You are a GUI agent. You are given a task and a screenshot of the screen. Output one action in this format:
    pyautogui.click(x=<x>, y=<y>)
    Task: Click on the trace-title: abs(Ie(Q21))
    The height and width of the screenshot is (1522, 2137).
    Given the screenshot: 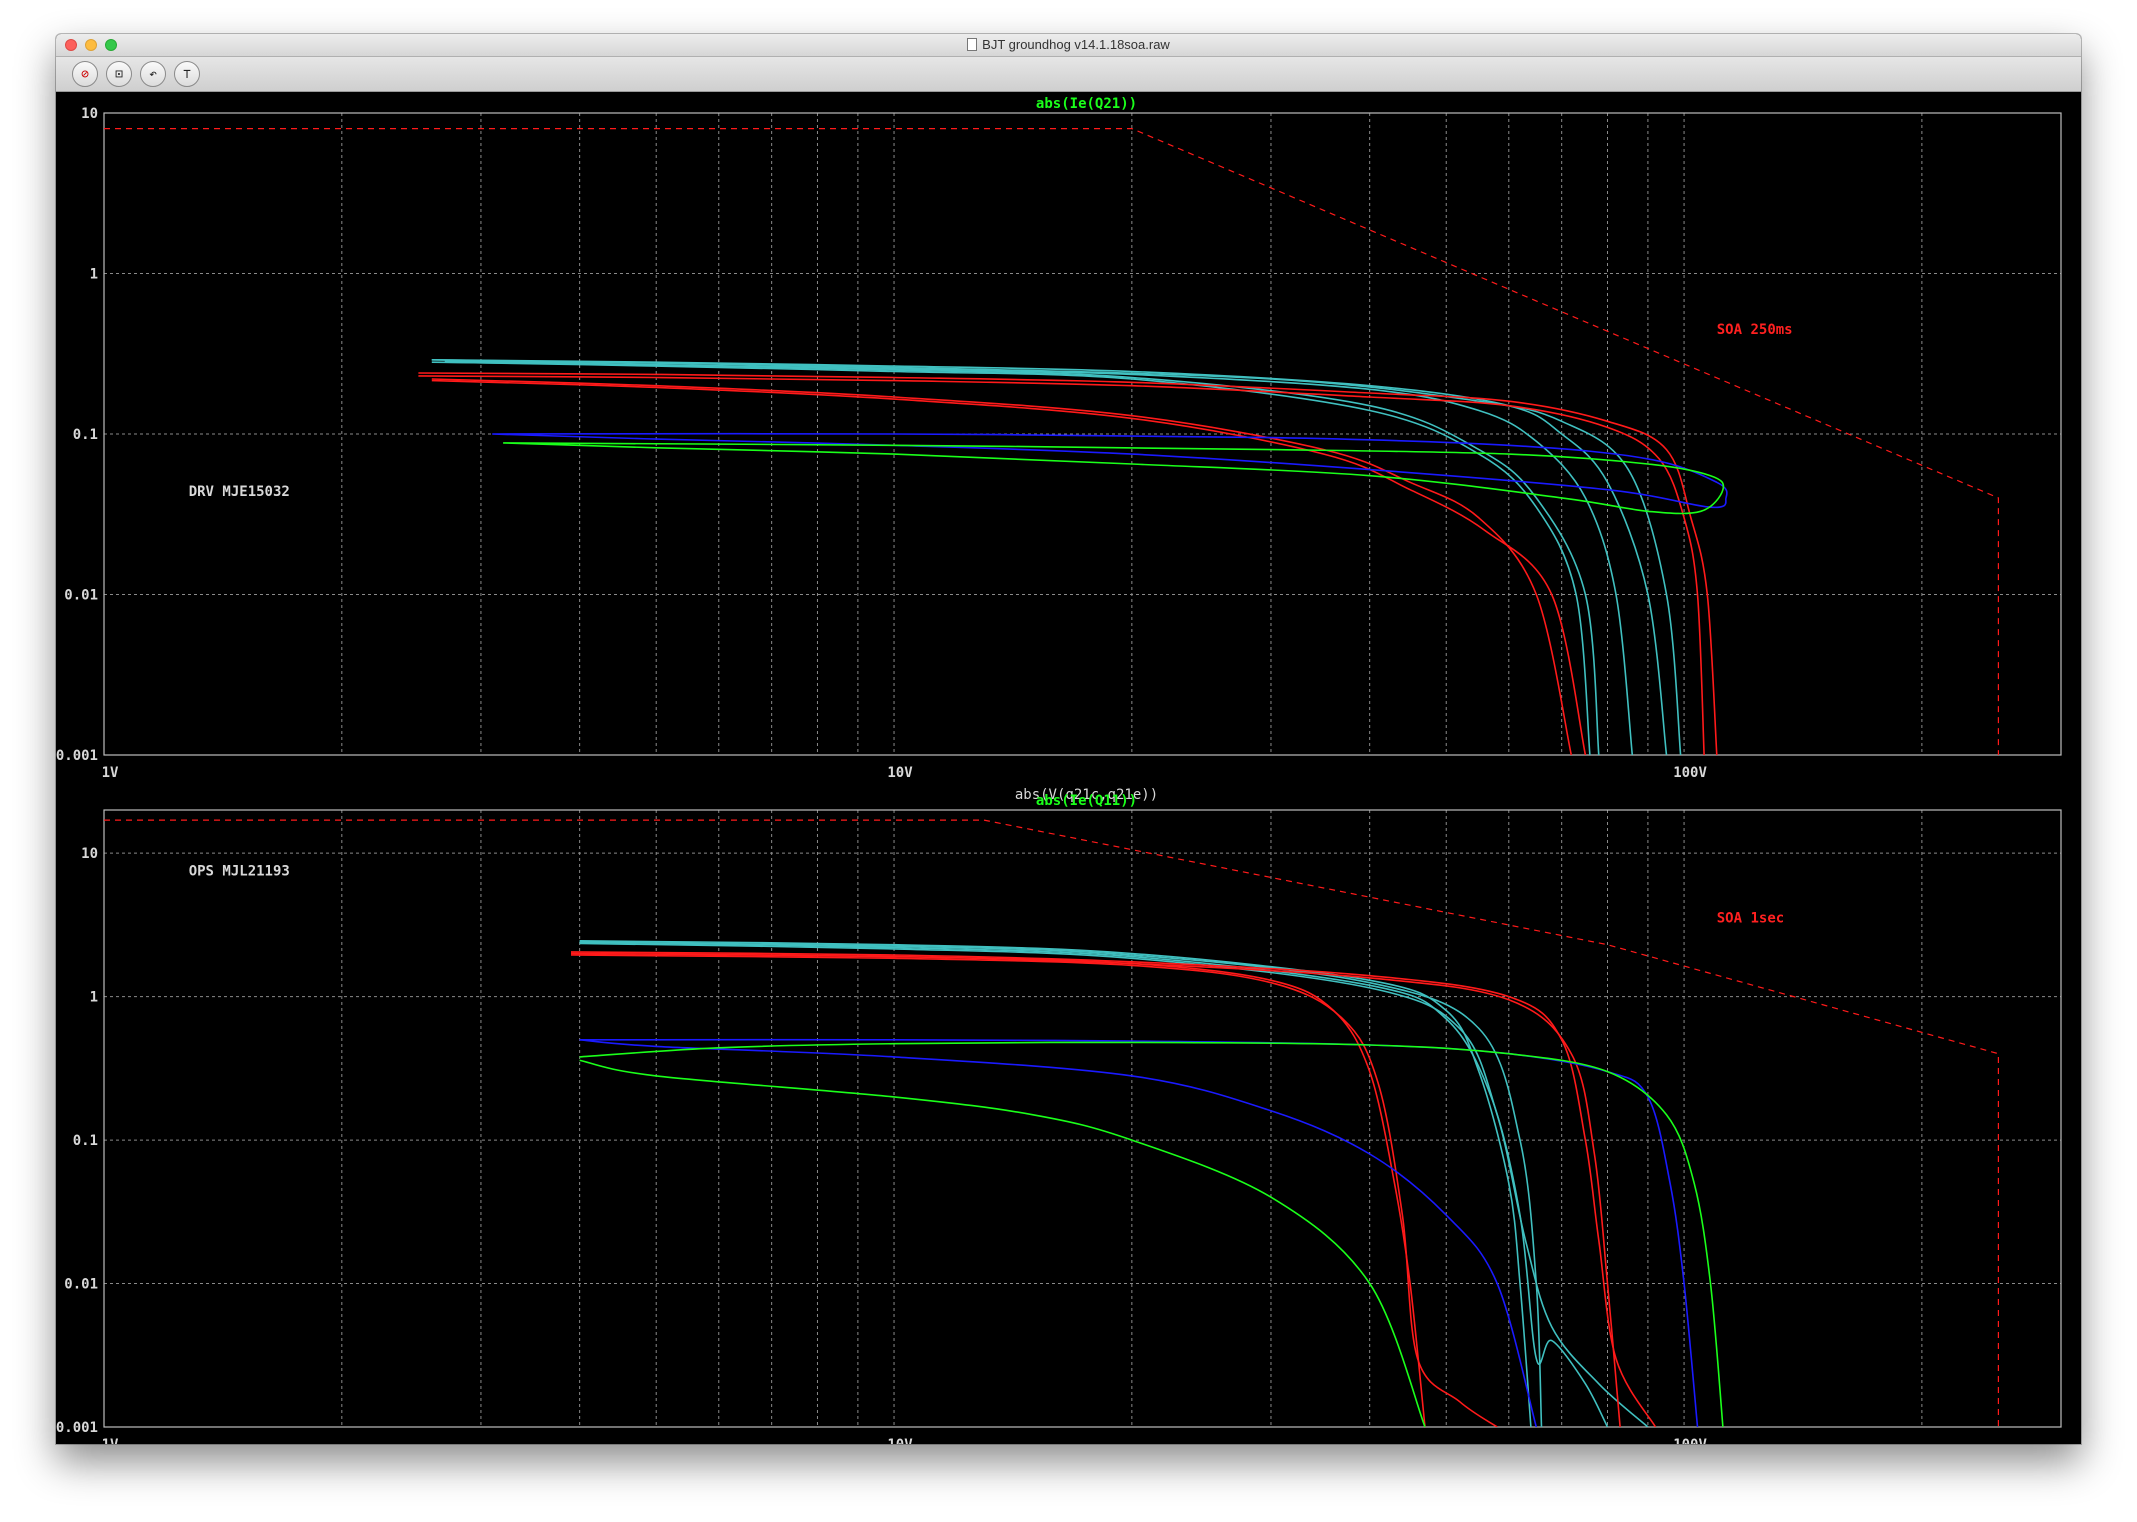 What is the action you would take?
    pyautogui.click(x=1086, y=104)
    